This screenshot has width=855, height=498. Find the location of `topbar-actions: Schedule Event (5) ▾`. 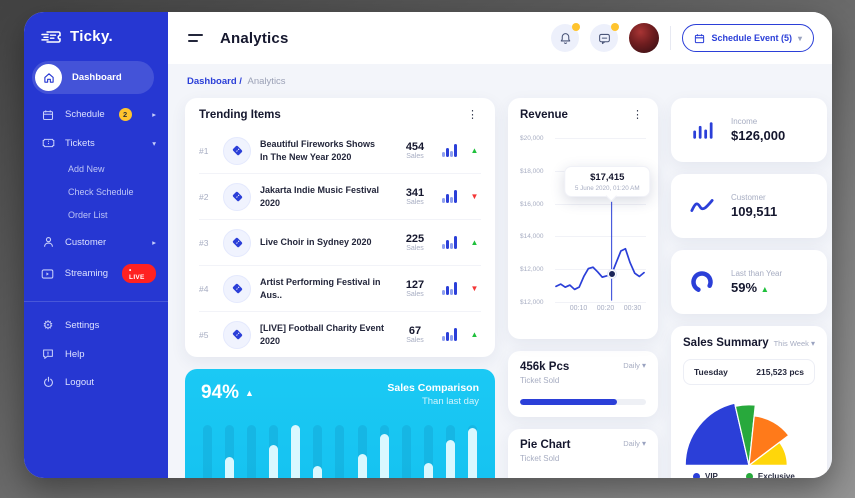

topbar-actions: Schedule Event (5) ▾ is located at coordinates (682, 38).